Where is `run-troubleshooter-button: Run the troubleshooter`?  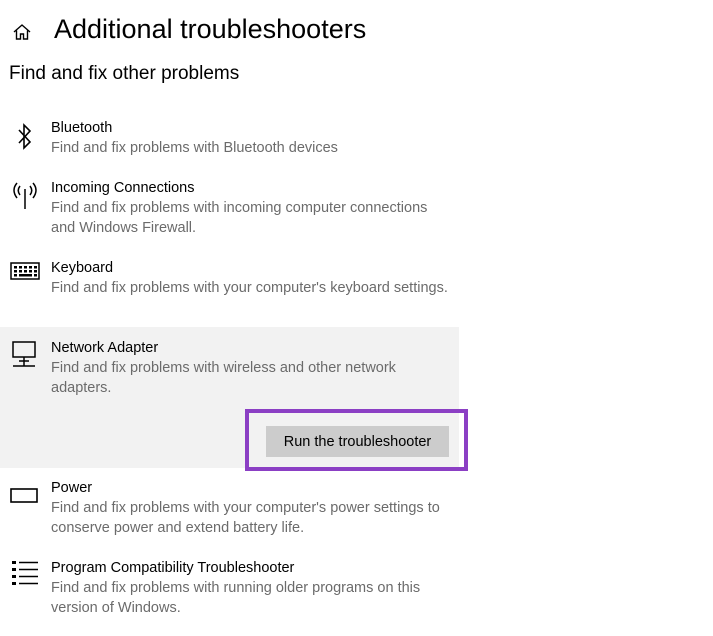 run-troubleshooter-button: Run the troubleshooter is located at coordinates (357, 441).